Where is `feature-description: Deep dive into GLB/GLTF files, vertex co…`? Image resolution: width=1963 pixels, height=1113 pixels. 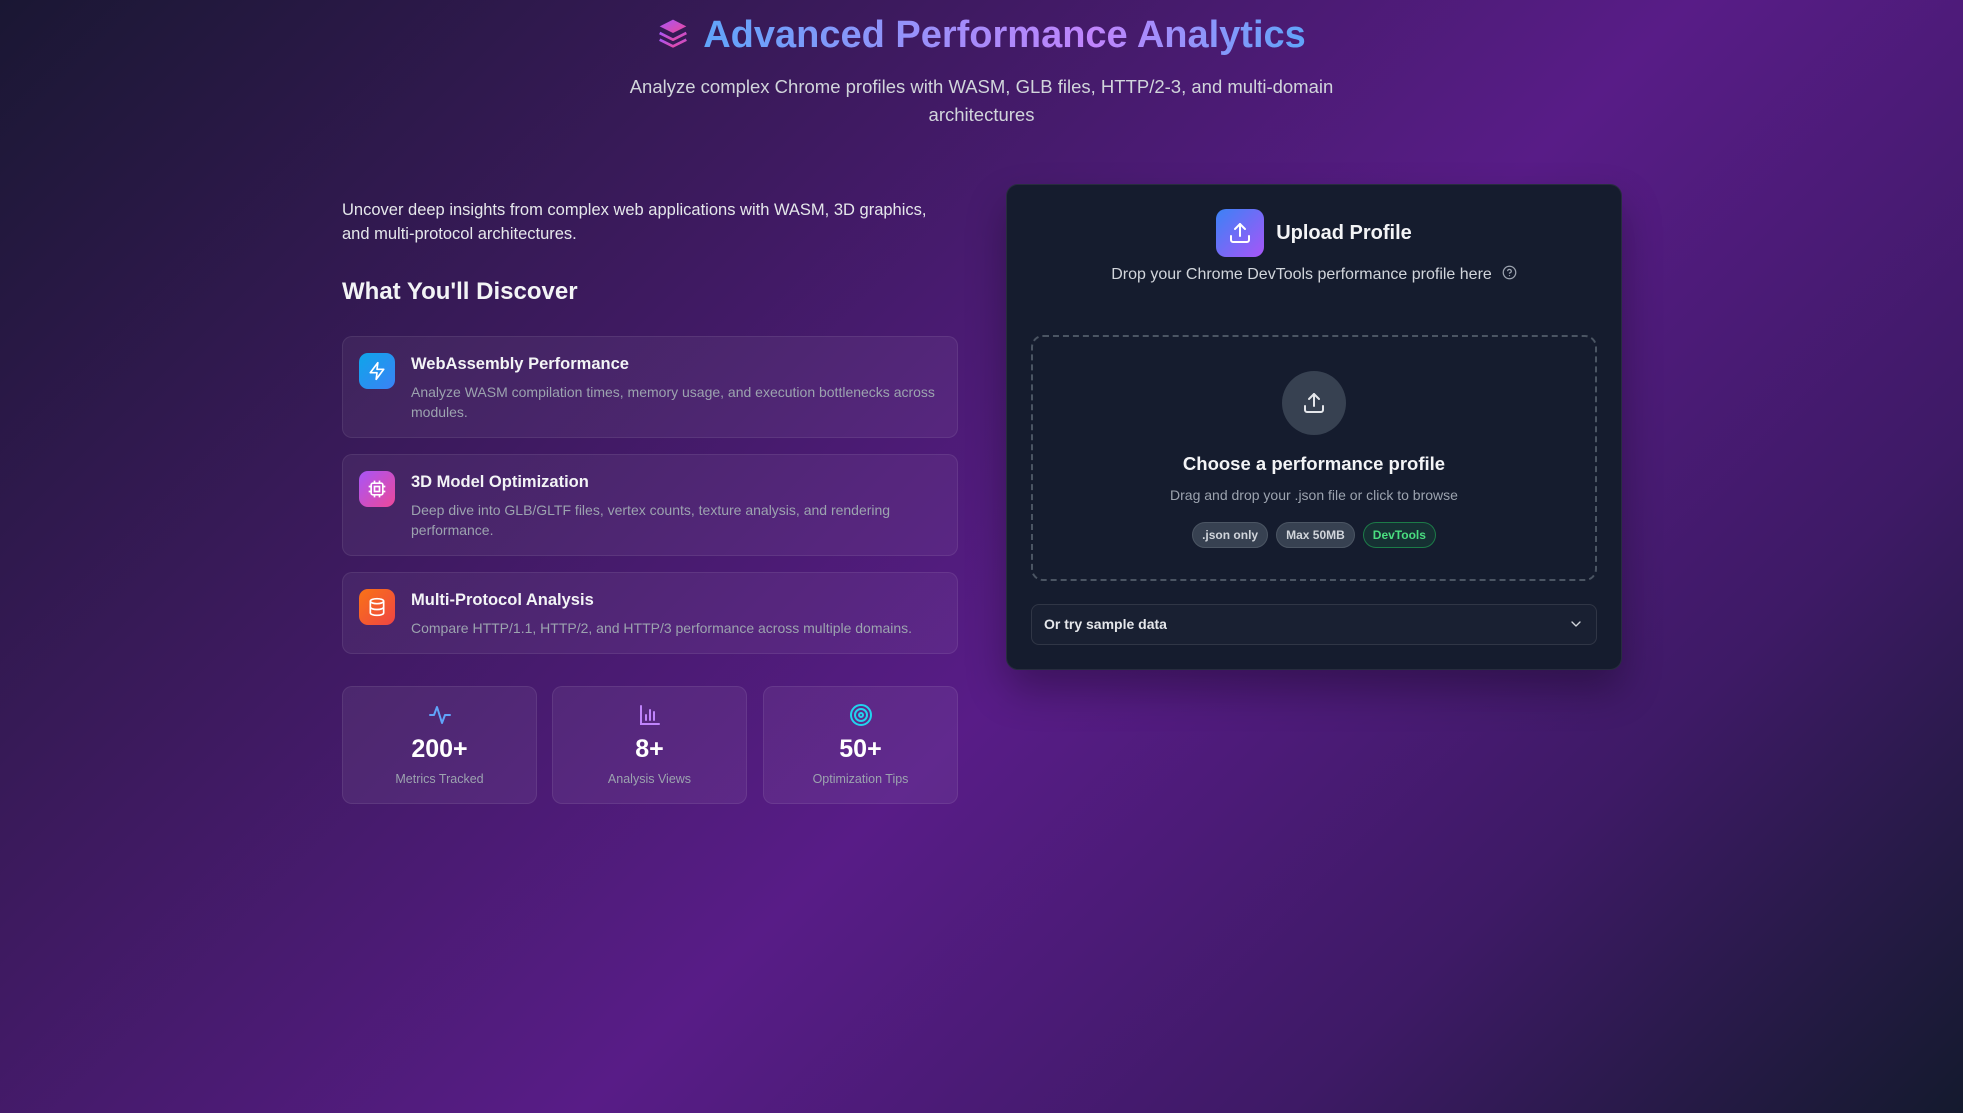
feature-description: Deep dive into GLB/GLTF files, vertex co… is located at coordinates (651, 520).